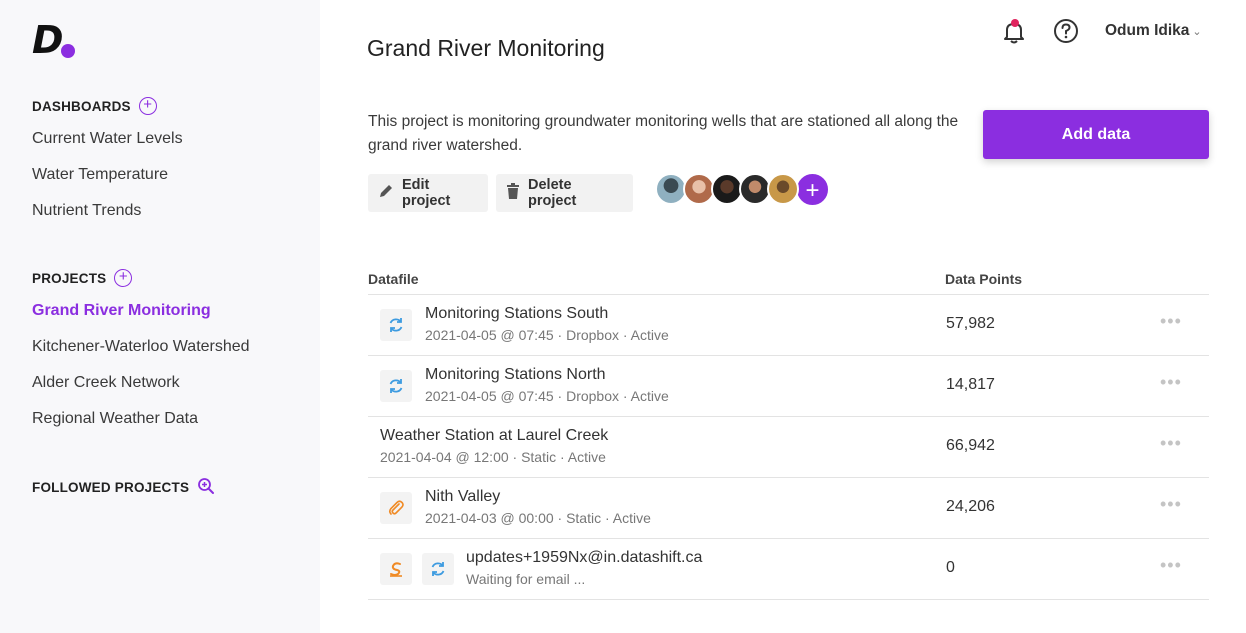 This screenshot has height=633, width=1246. Describe the element at coordinates (111, 487) in the screenshot. I see `followed-heading: FOLLOWED PROJECTS` at that location.